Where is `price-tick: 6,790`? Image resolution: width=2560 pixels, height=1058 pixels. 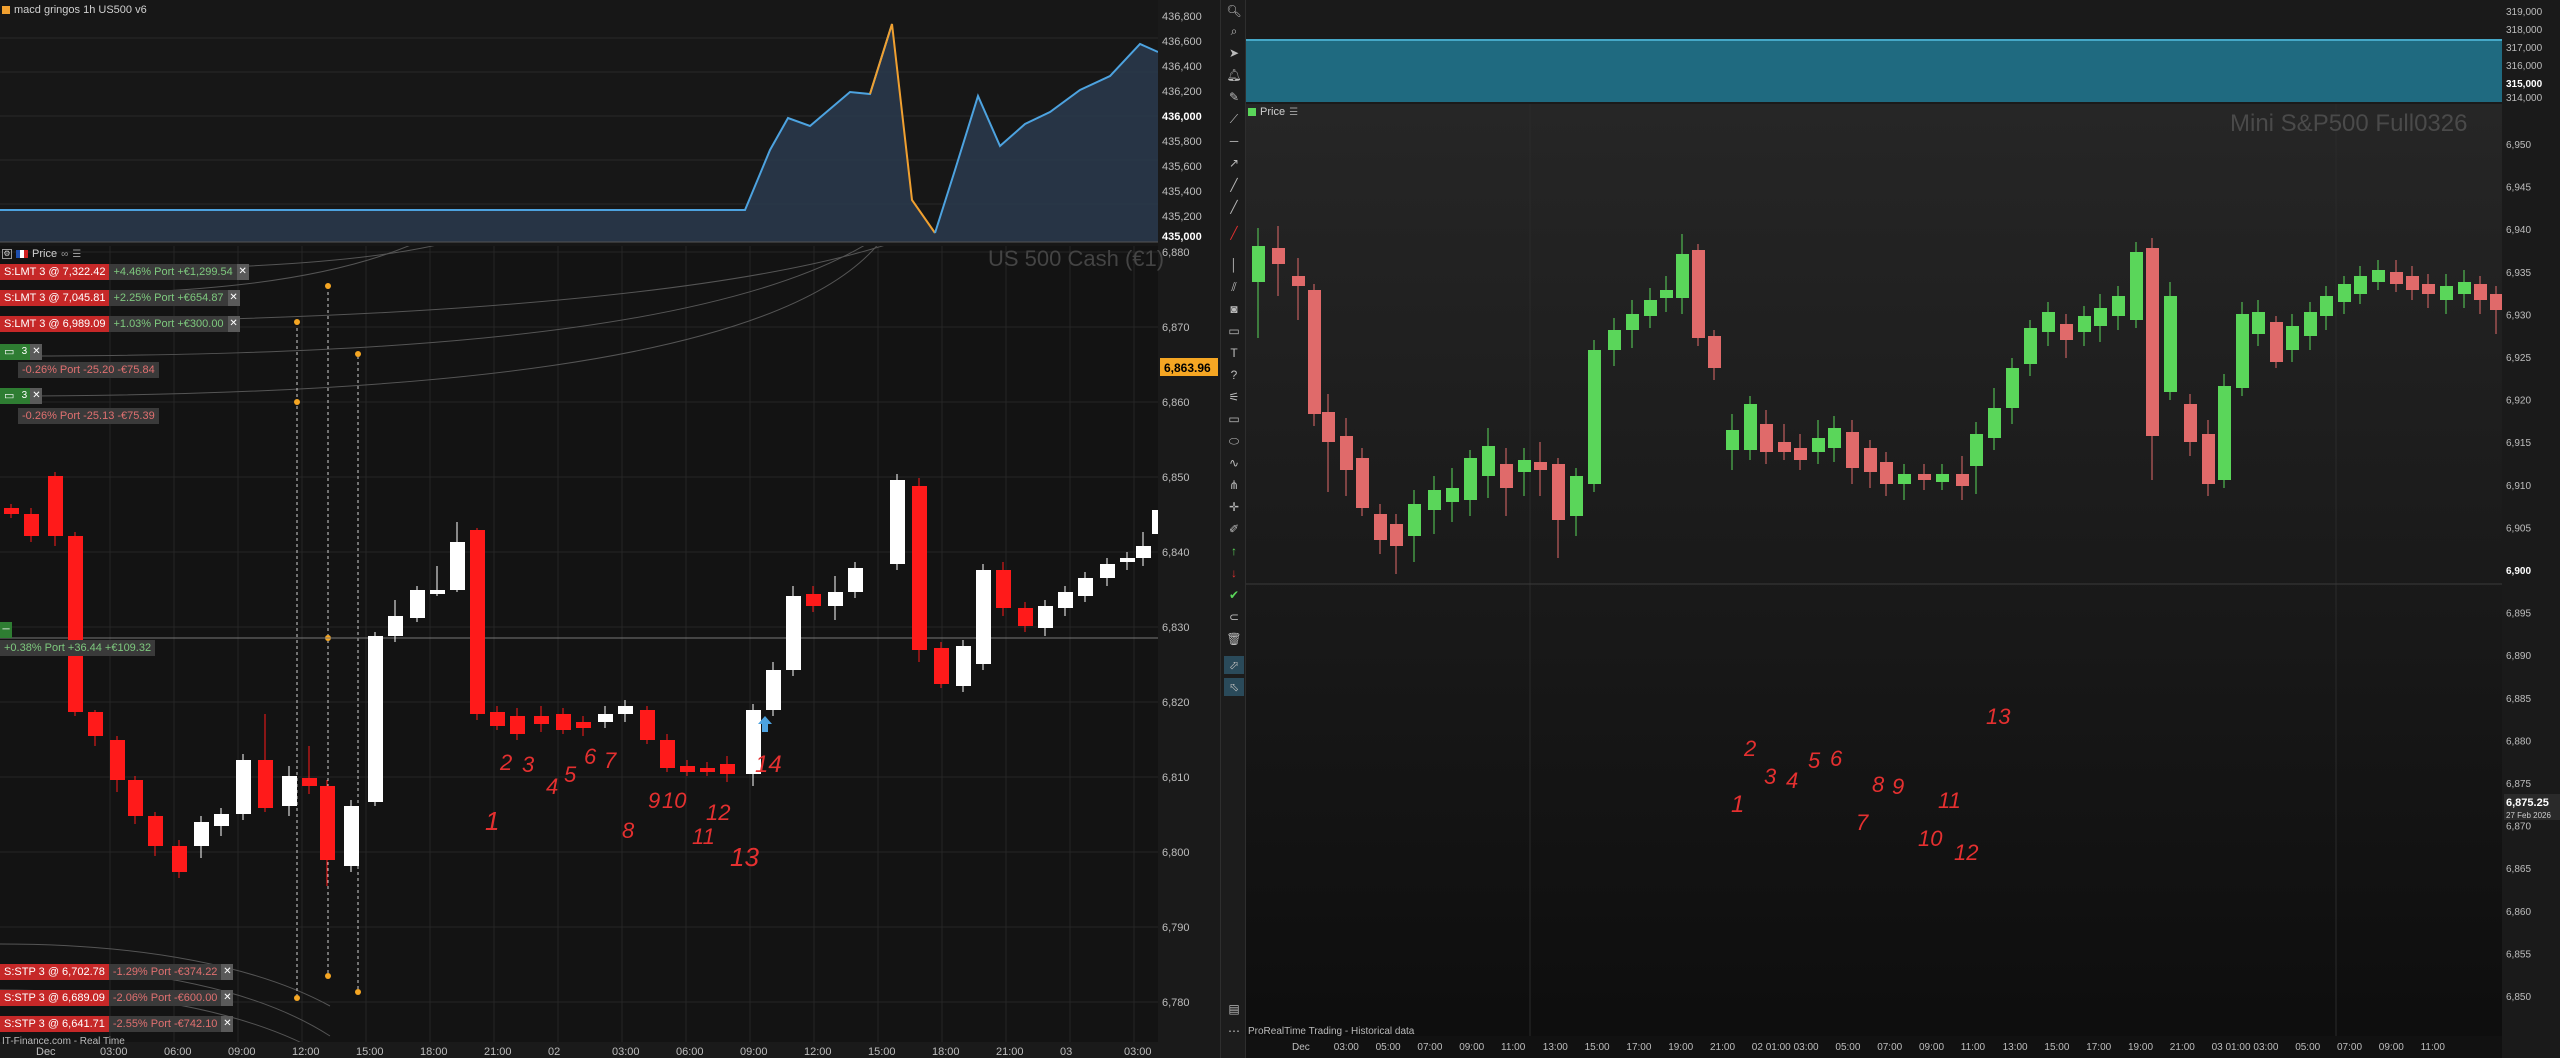
price-tick: 6,790 is located at coordinates (1176, 928).